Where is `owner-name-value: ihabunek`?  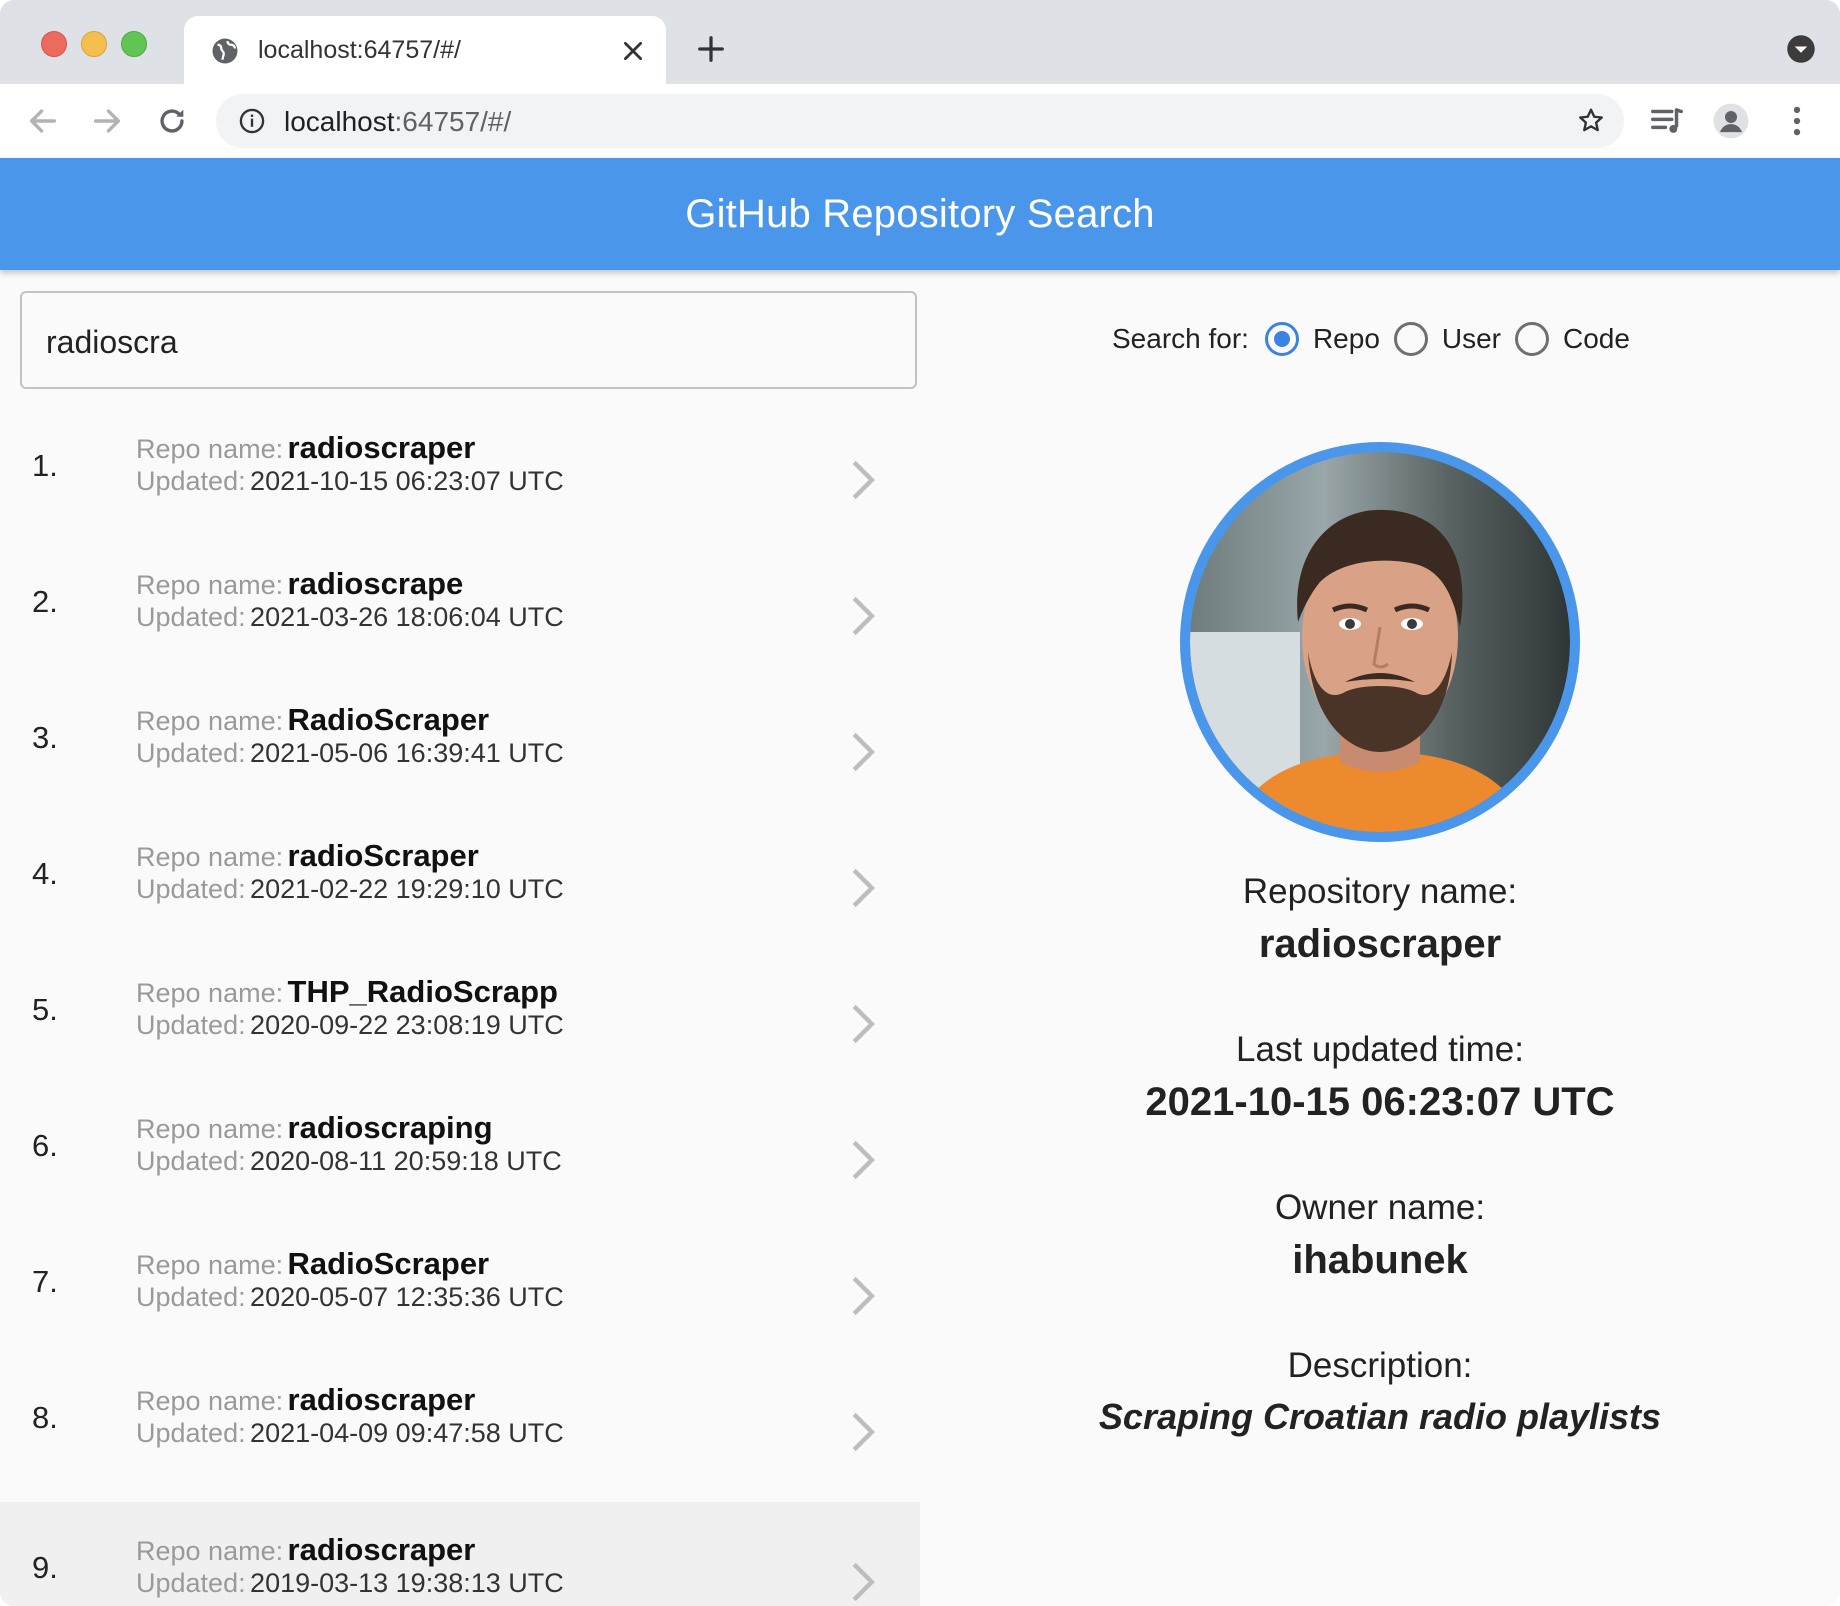 owner-name-value: ihabunek is located at coordinates (1380, 1260).